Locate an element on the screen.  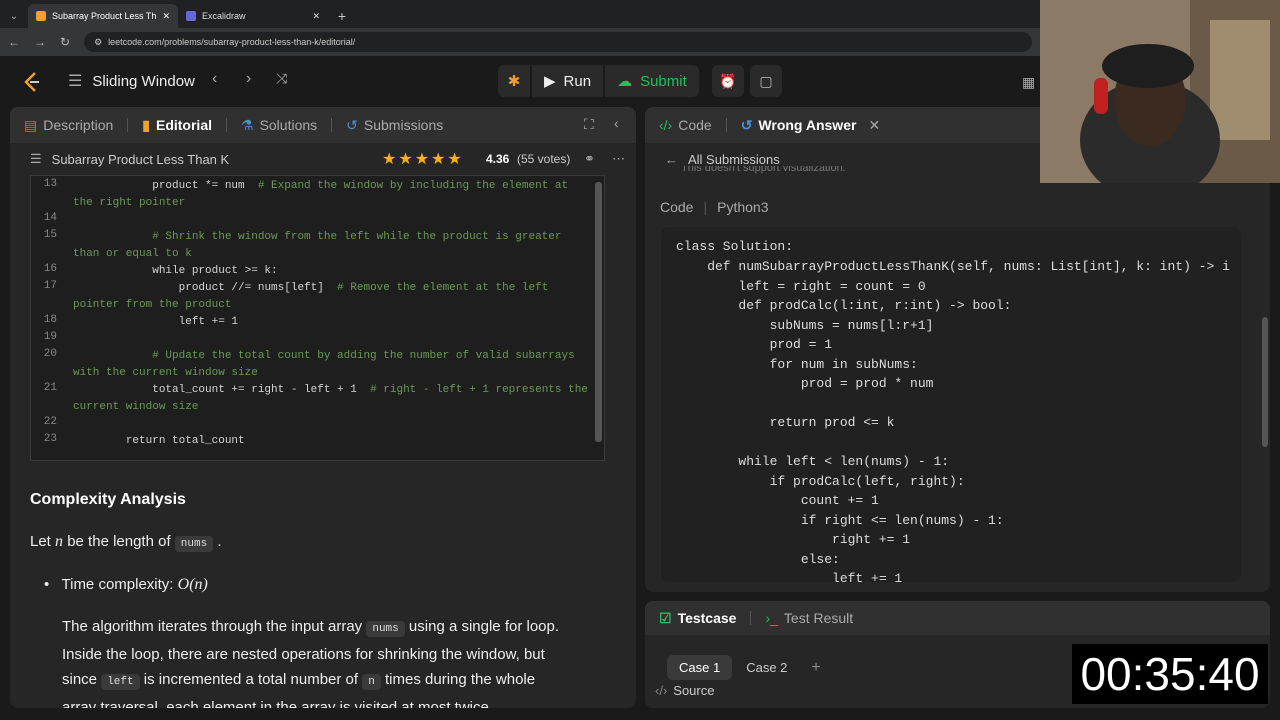
layout-icon: ▦ is located at coordinates (1028, 82).